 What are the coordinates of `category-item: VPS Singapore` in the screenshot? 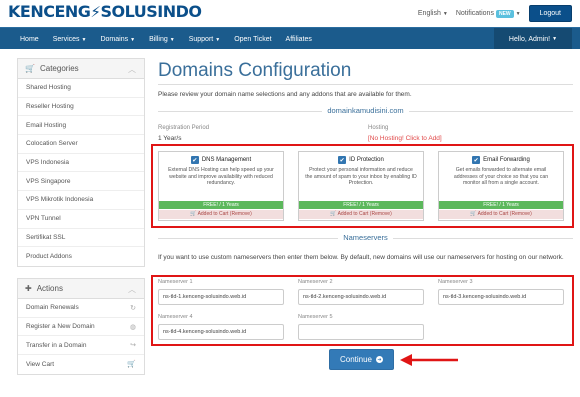 It's located at (81, 182).